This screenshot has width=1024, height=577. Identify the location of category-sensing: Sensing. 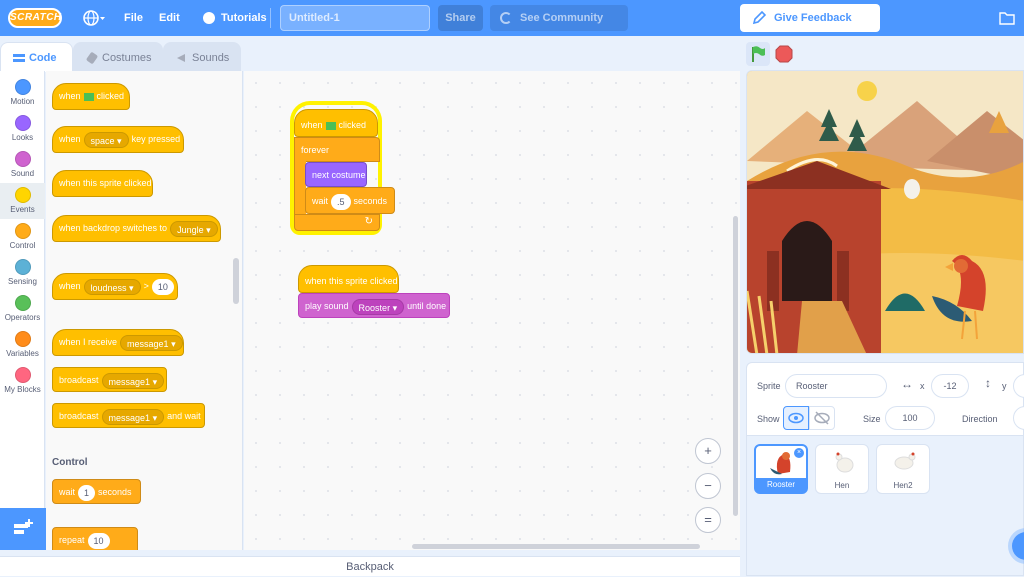
(22, 273).